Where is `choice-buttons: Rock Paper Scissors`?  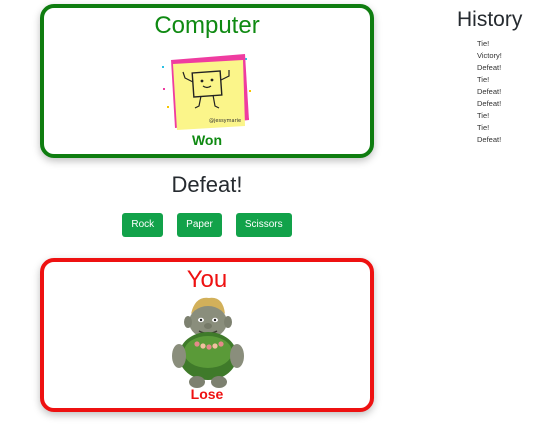
choice-buttons: Rock Paper Scissors is located at coordinates (207, 225).